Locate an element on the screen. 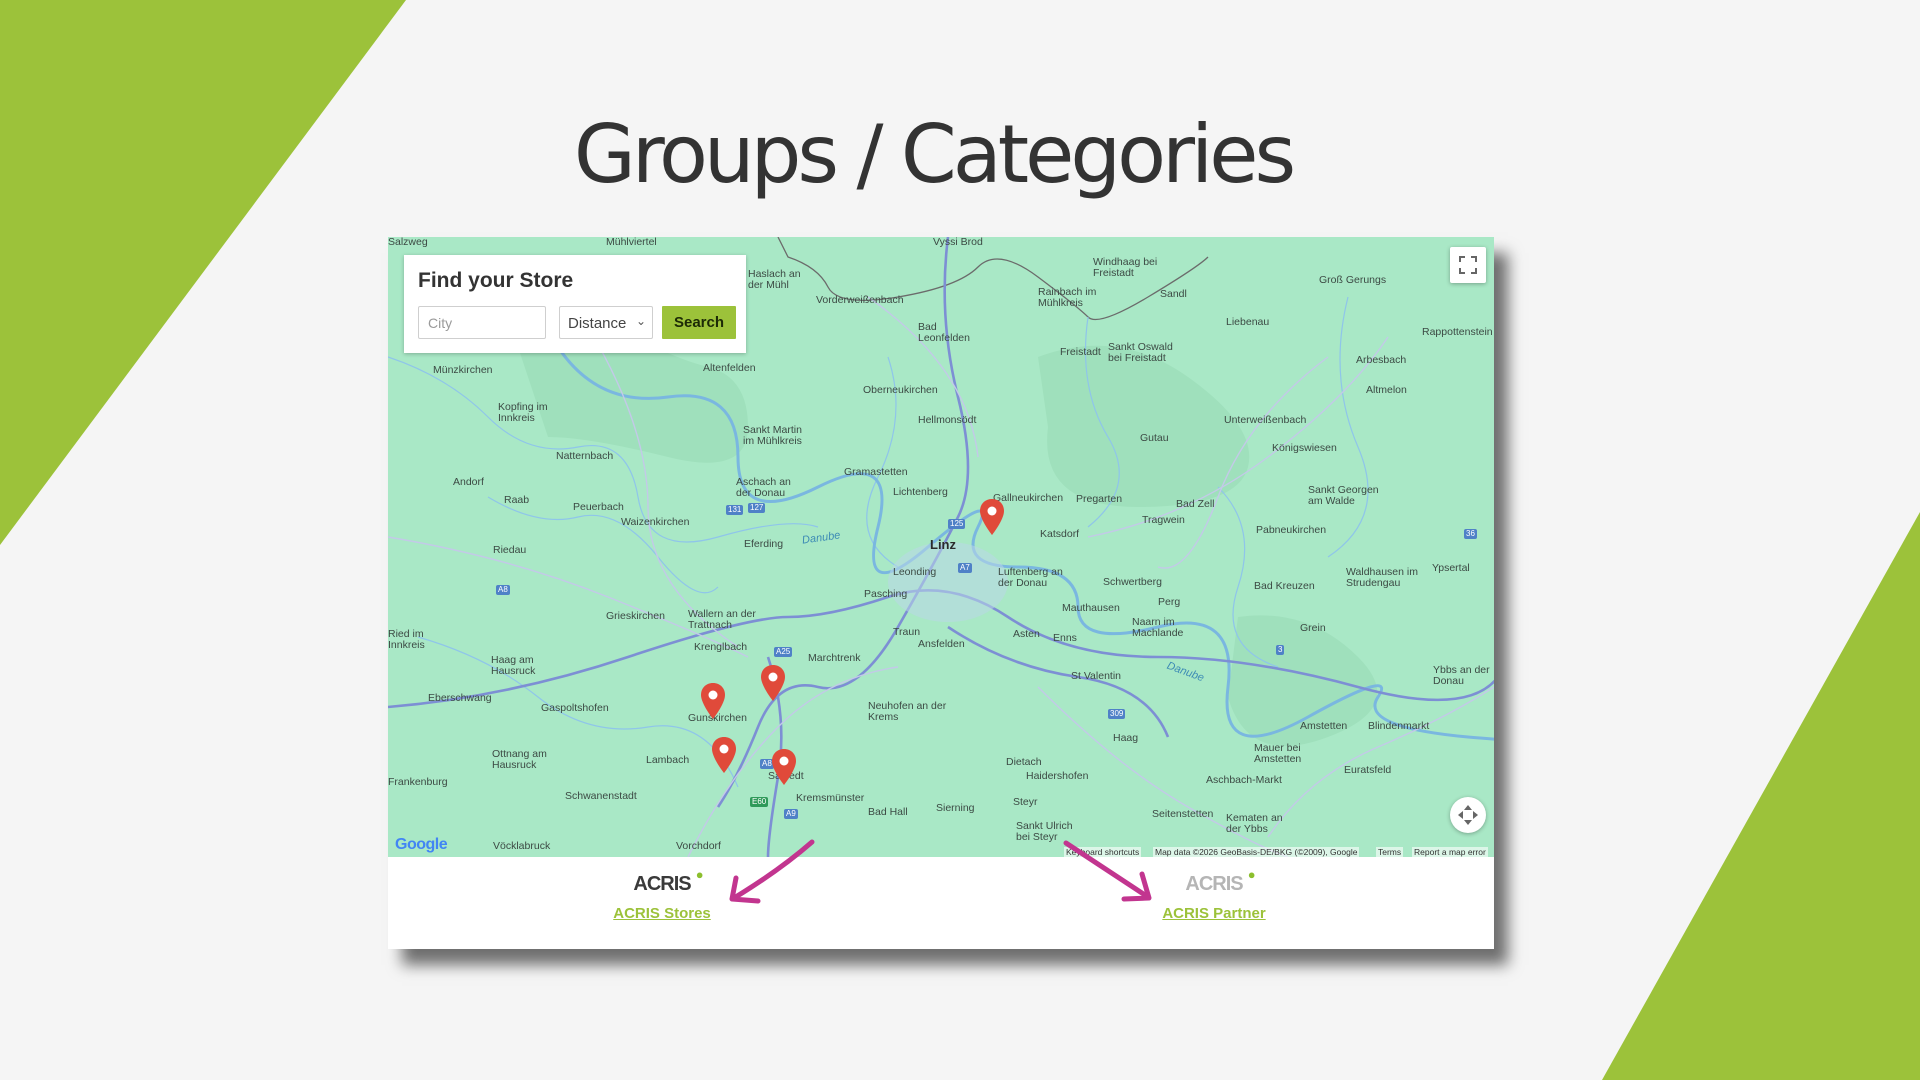  search-button: Search is located at coordinates (699, 322).